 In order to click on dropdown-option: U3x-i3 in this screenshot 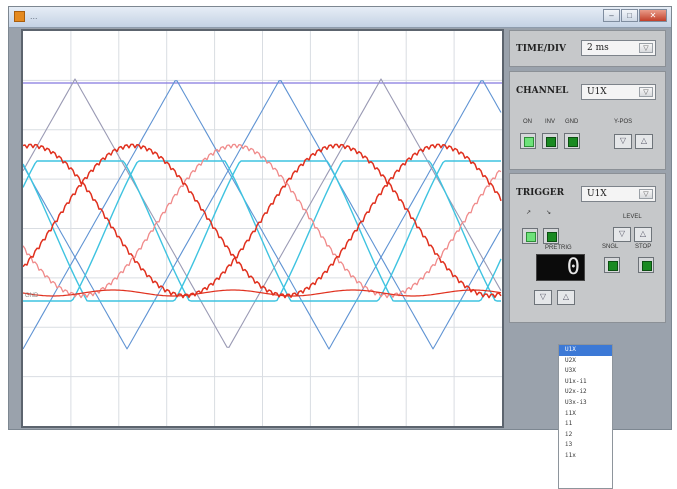, I will do `click(585, 403)`.